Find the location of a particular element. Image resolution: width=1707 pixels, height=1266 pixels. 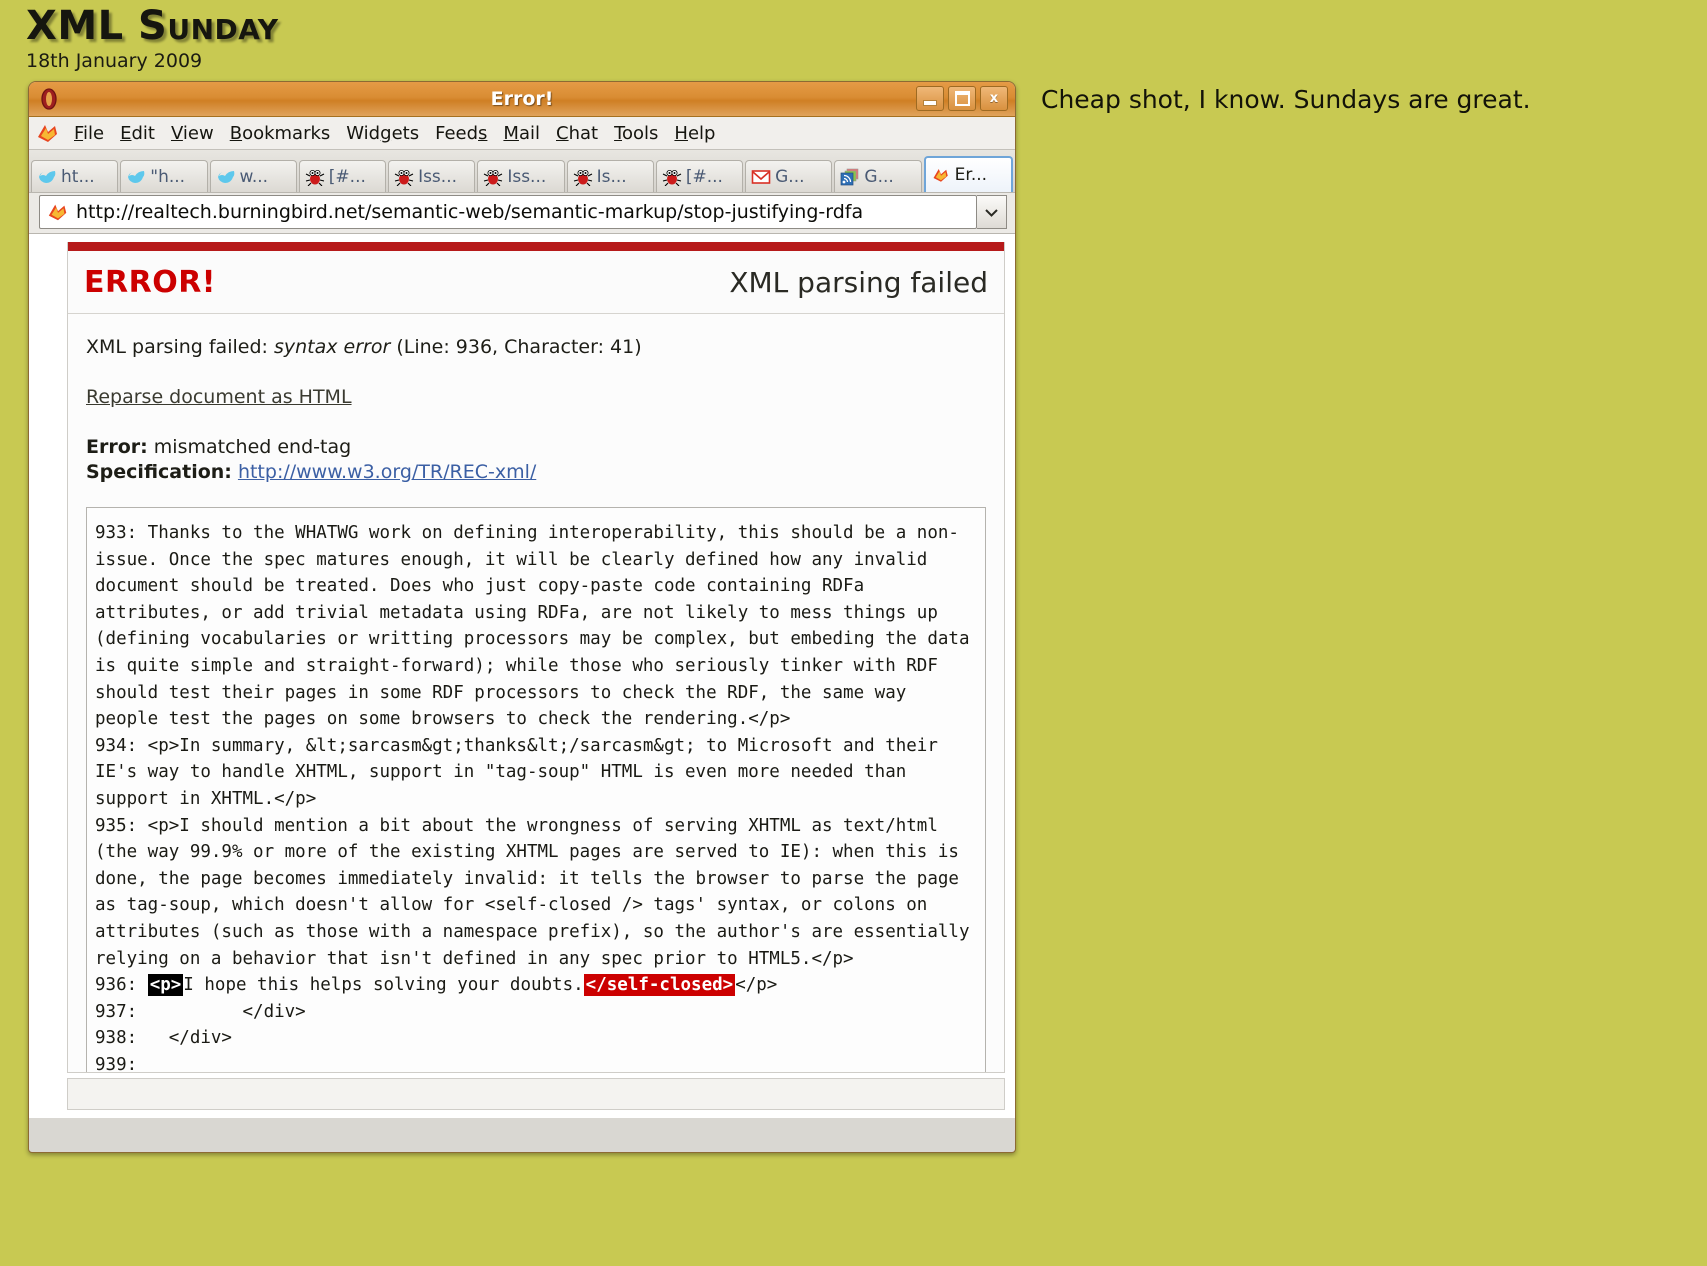

rss-reader-icon is located at coordinates (850, 177).